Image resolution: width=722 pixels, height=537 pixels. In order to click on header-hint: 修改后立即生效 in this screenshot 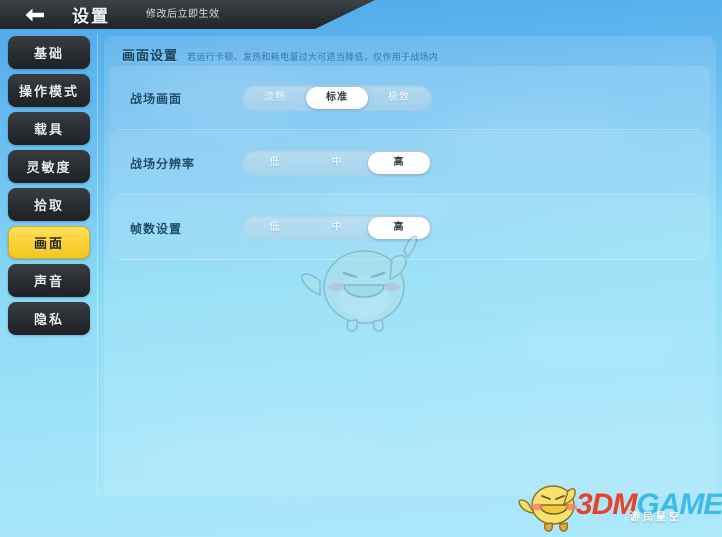, I will do `click(183, 14)`.